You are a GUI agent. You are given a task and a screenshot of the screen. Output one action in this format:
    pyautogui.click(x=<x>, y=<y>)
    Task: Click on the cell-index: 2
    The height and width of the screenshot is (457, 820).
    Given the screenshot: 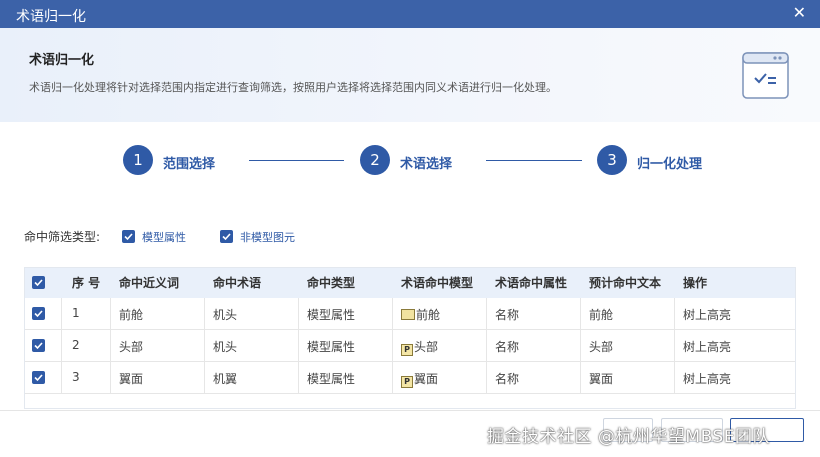 What is the action you would take?
    pyautogui.click(x=76, y=345)
    